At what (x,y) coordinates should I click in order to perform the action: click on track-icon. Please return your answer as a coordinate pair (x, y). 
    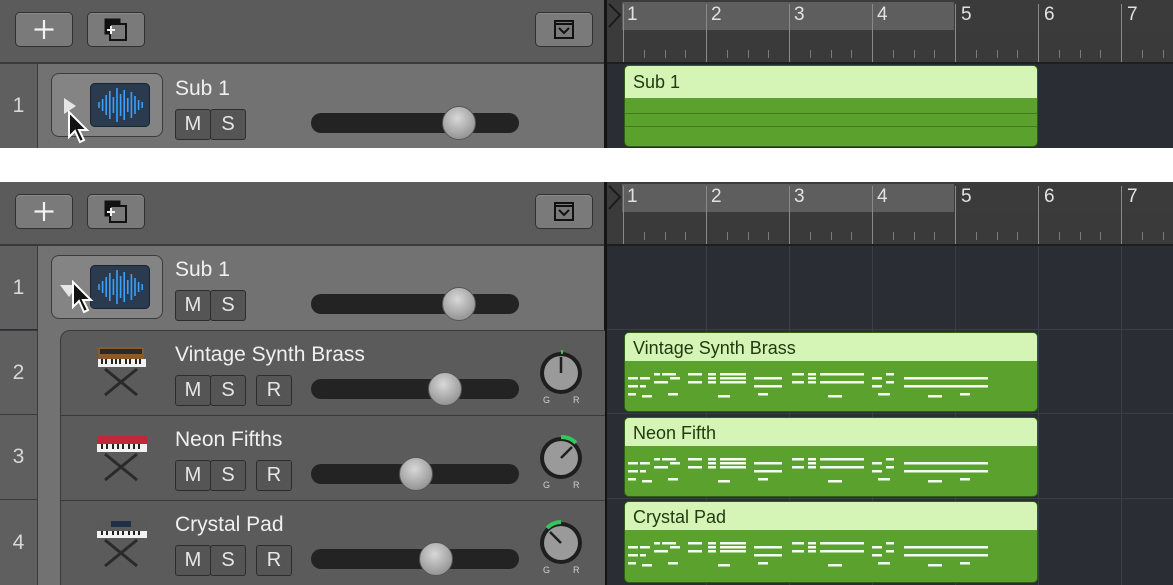
    Looking at the image, I should click on (107, 287).